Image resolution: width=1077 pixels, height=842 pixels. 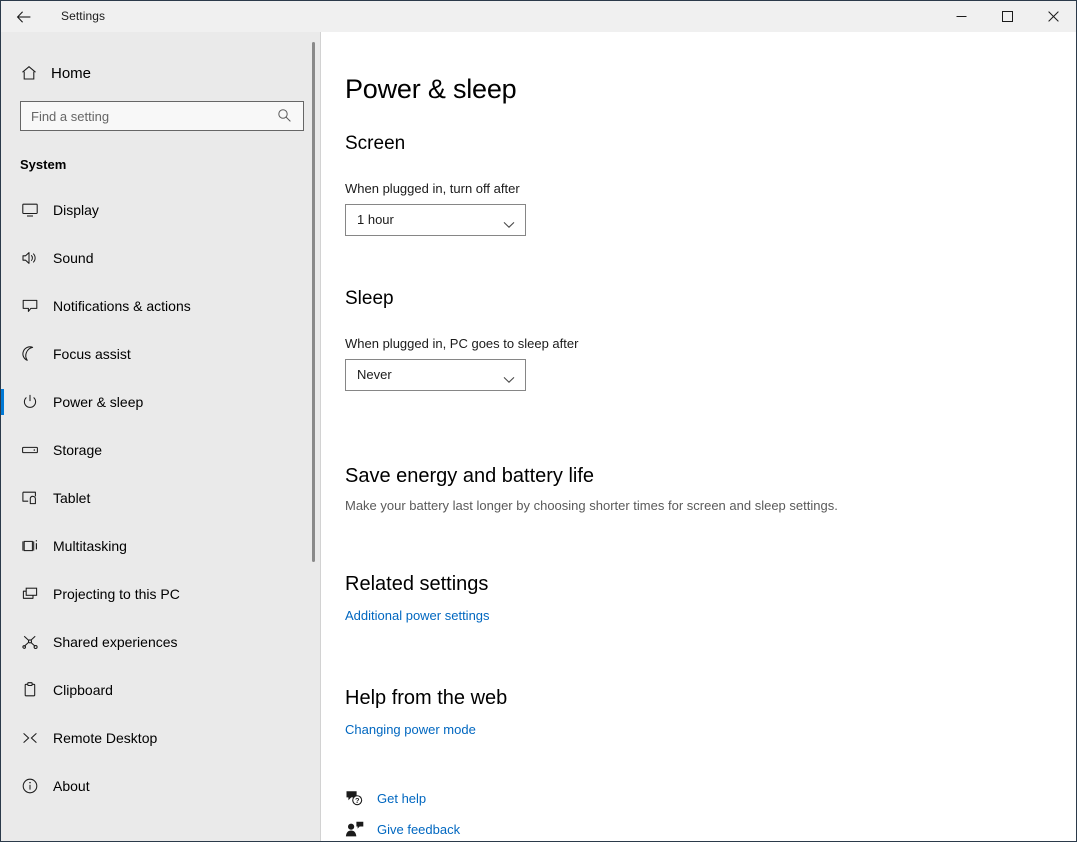 I want to click on sidebar-item-label: Tablet, so click(x=72, y=498).